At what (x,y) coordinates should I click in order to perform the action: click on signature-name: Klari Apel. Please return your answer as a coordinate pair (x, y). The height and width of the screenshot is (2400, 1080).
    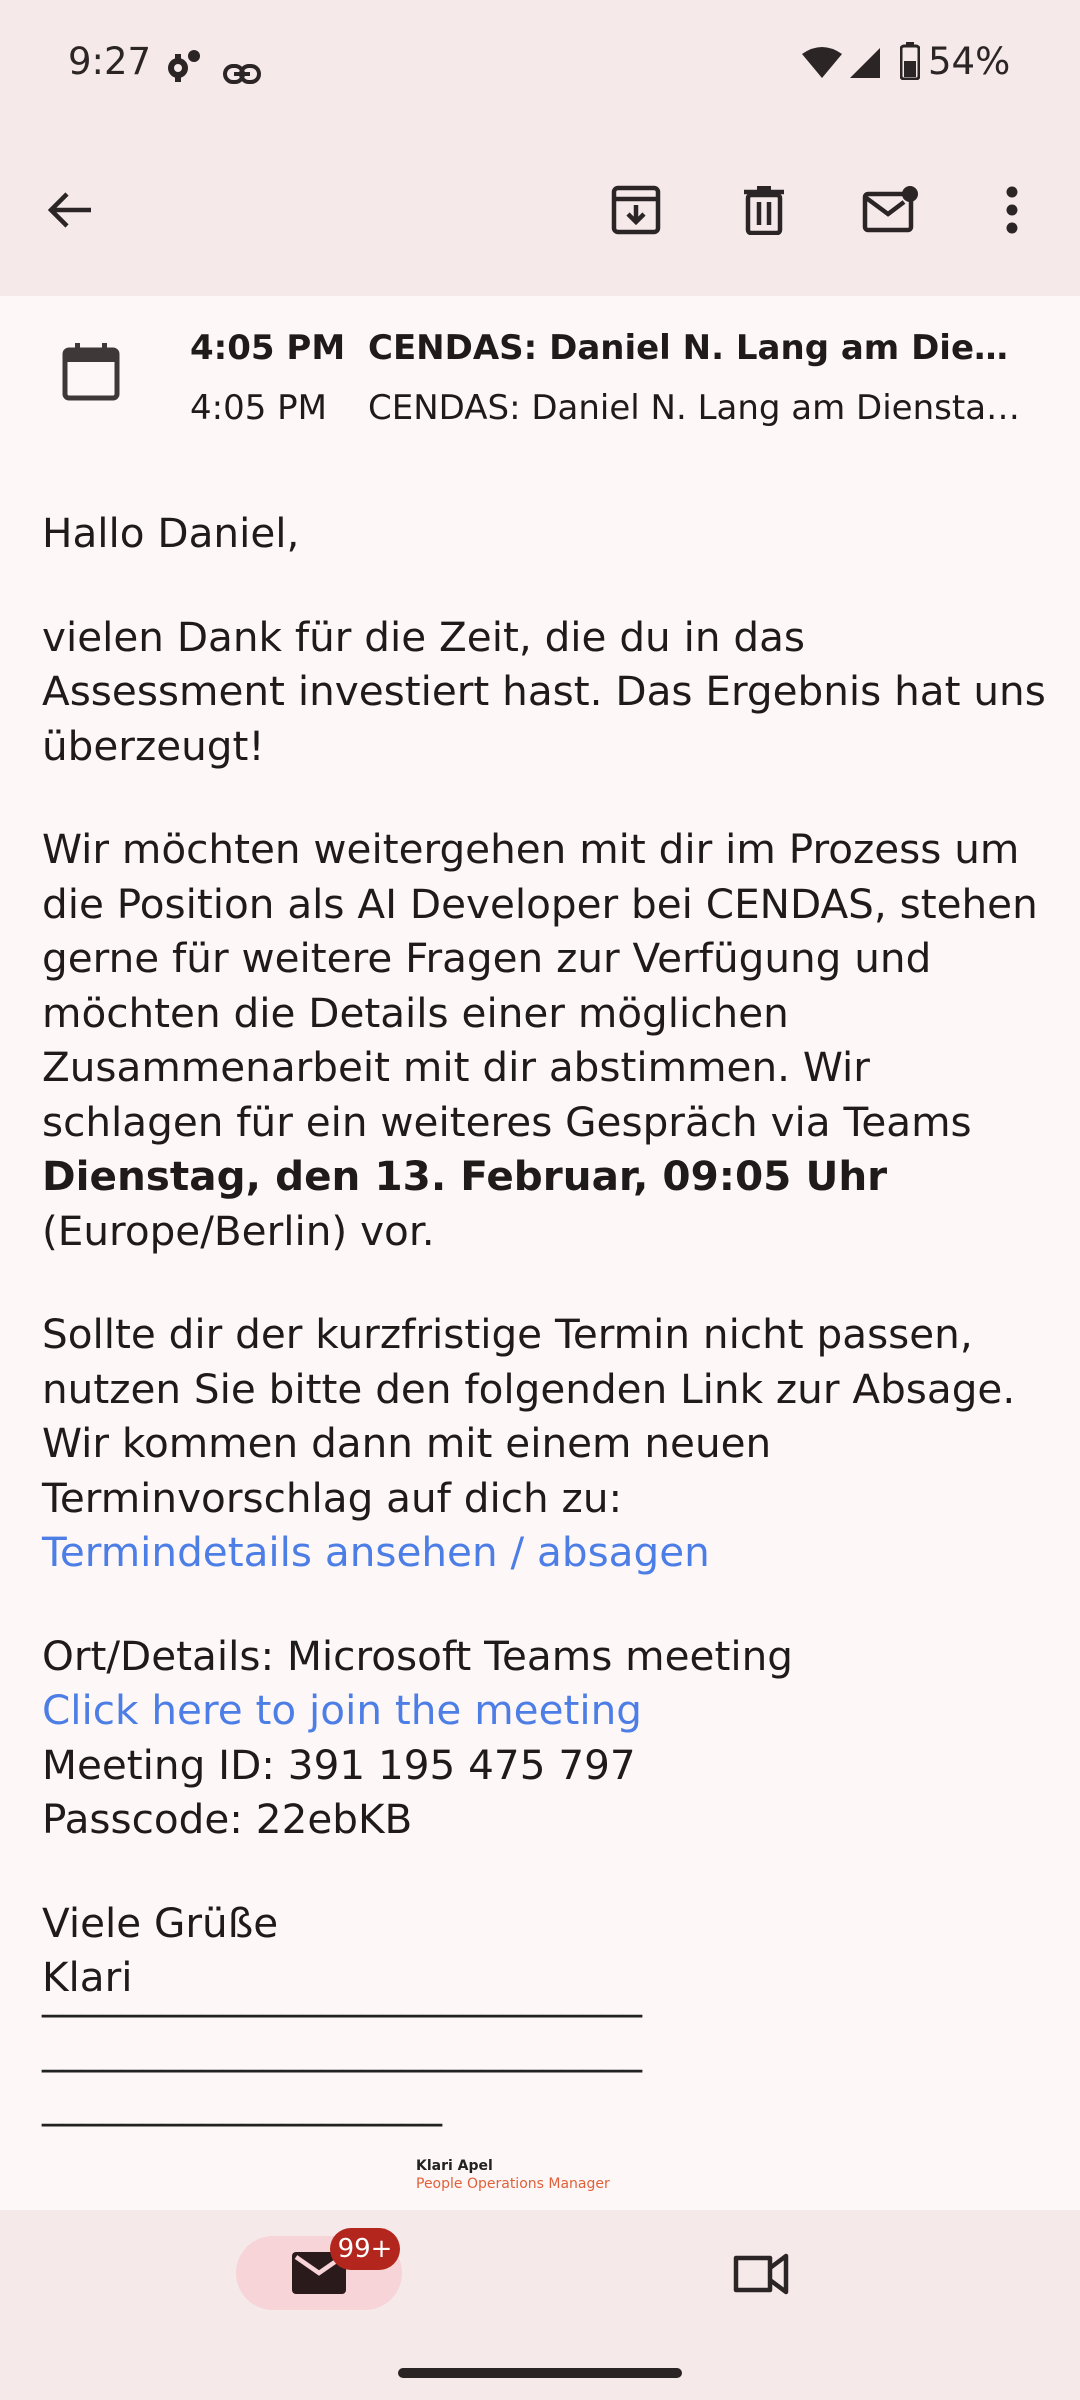
    Looking at the image, I should click on (454, 2166).